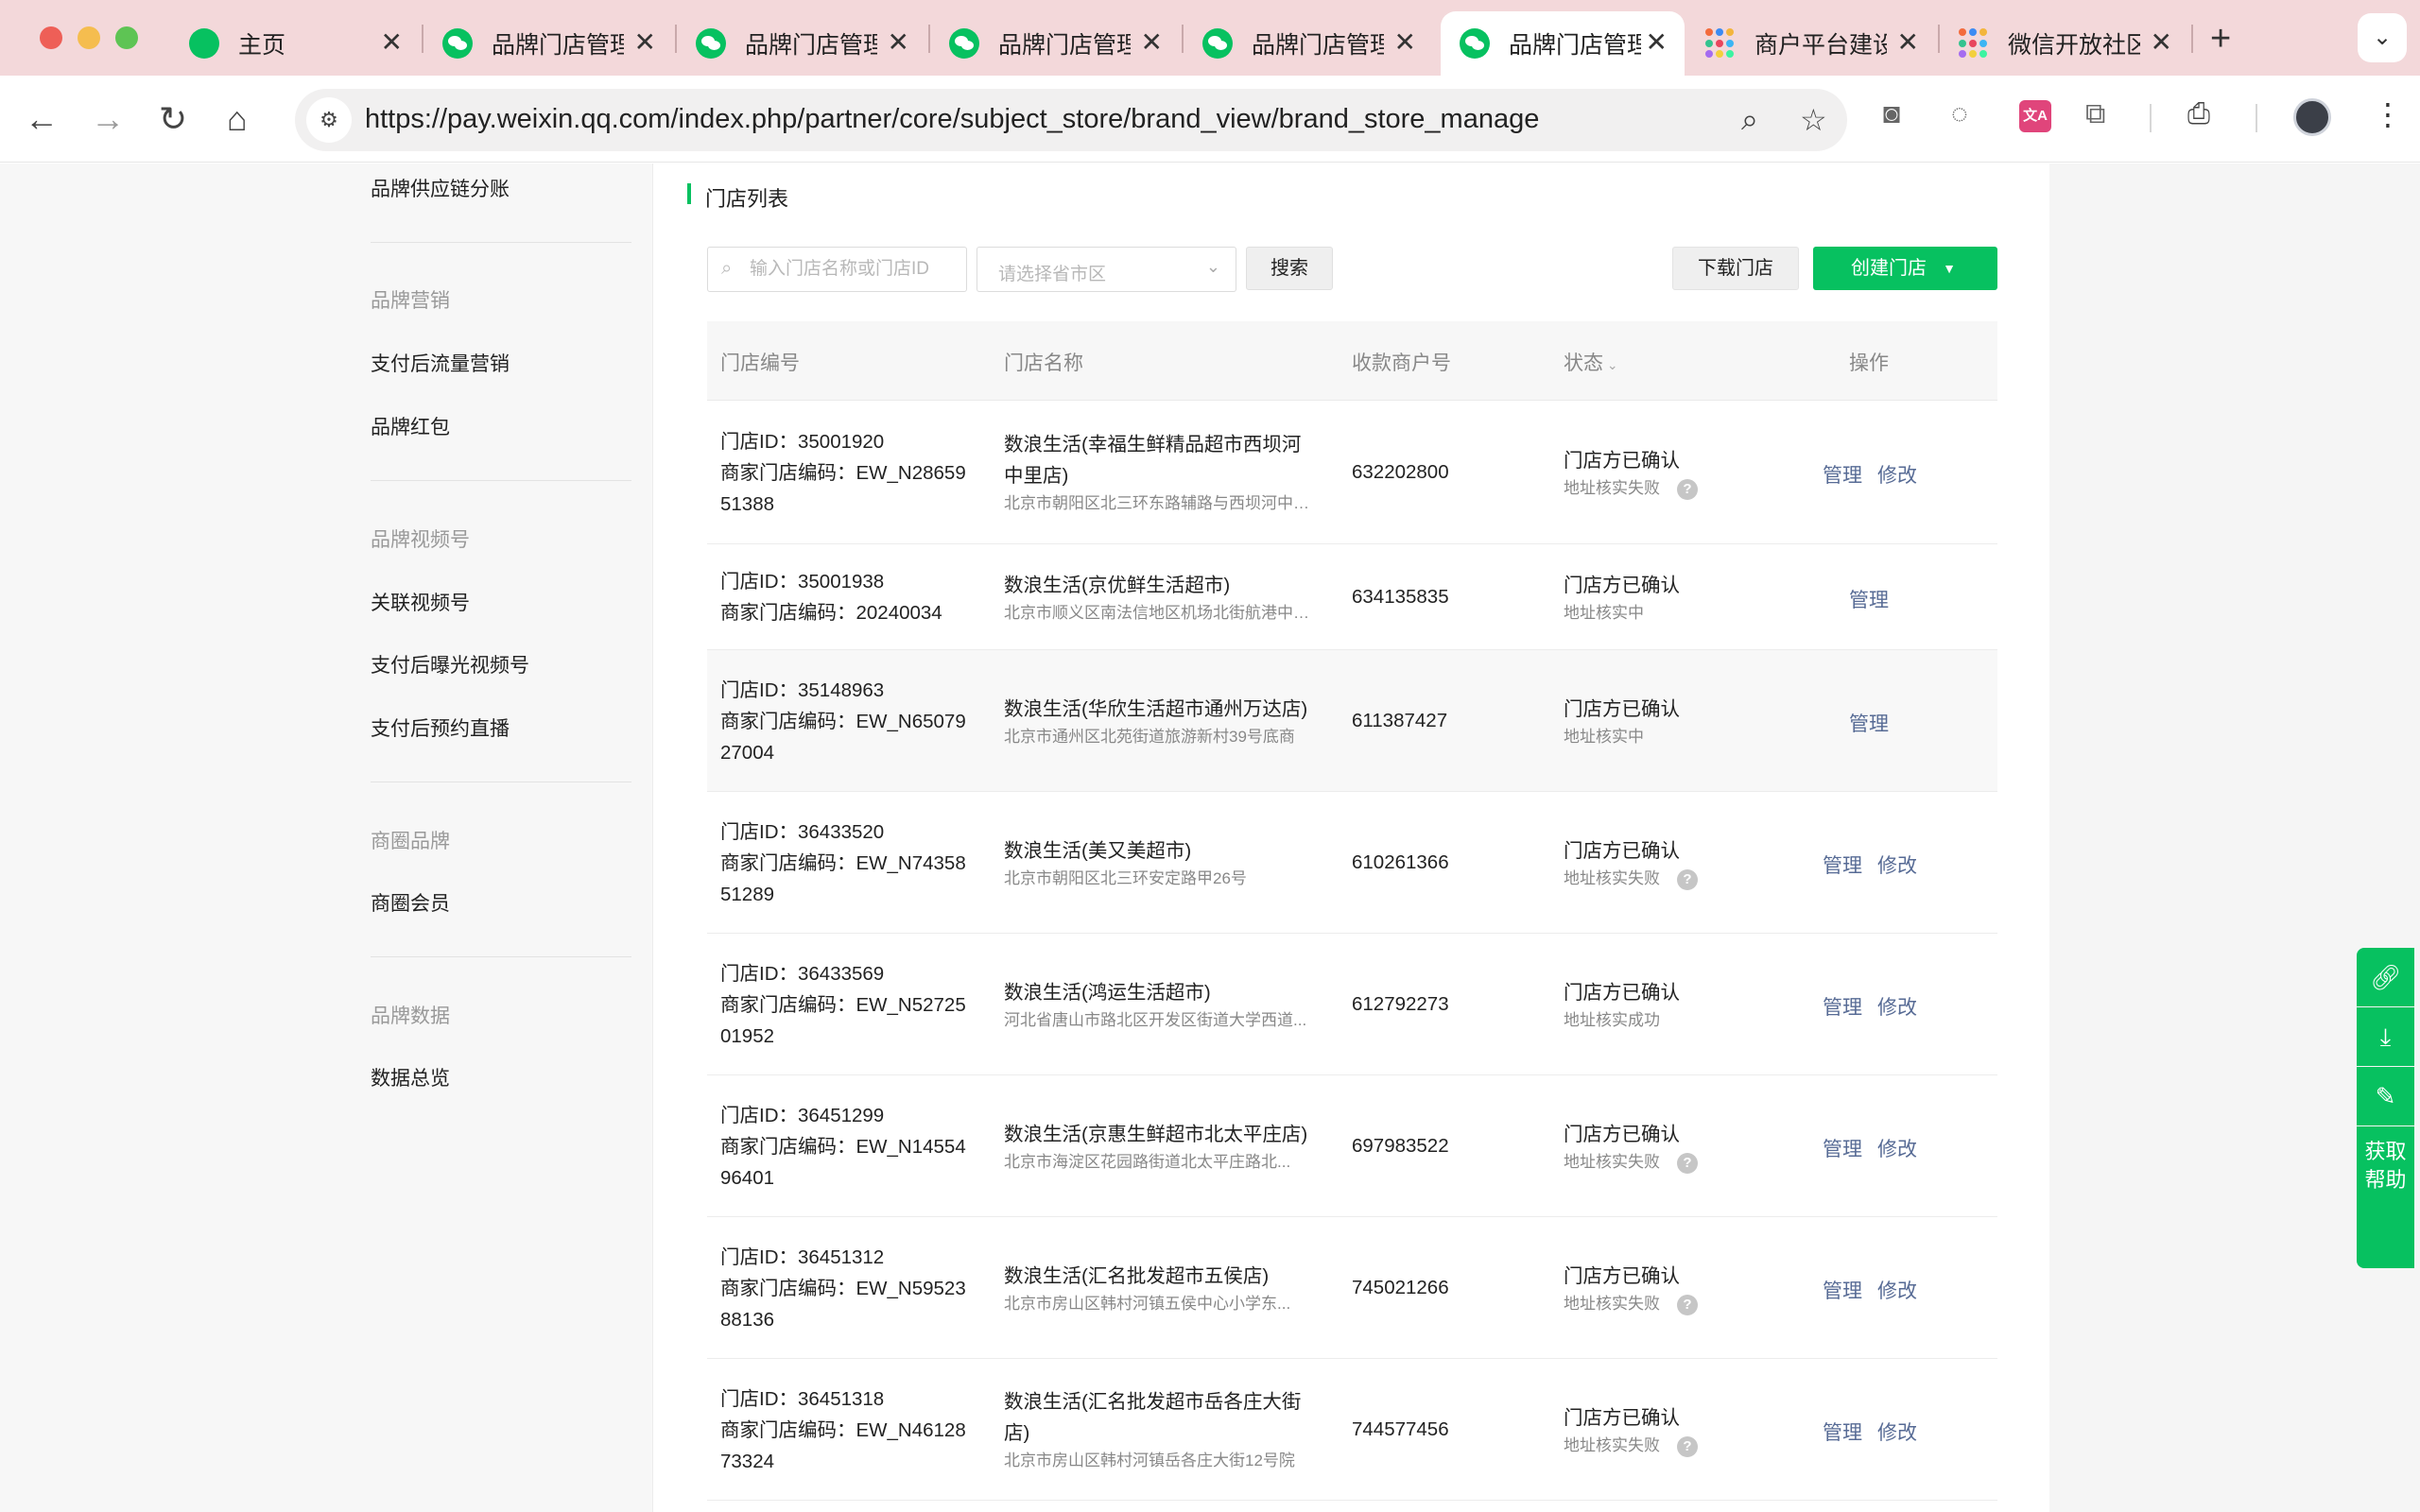 The height and width of the screenshot is (1512, 2420). I want to click on tab-brand-store-active: 品牌门店管理 ✕, so click(1563, 43).